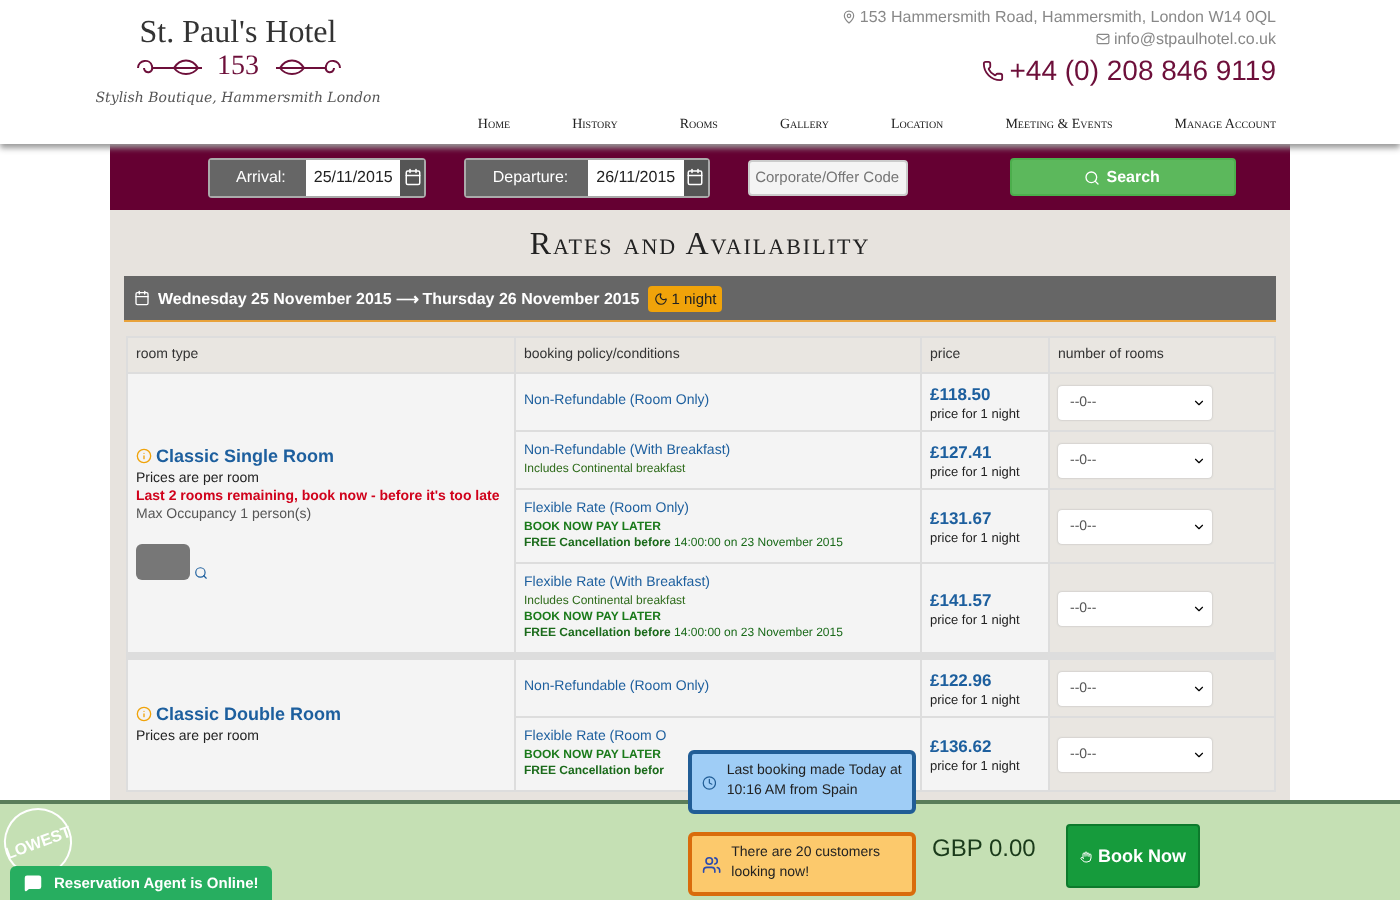 The width and height of the screenshot is (1400, 900). What do you see at coordinates (1102, 39) in the screenshot?
I see `envelope-icon` at bounding box center [1102, 39].